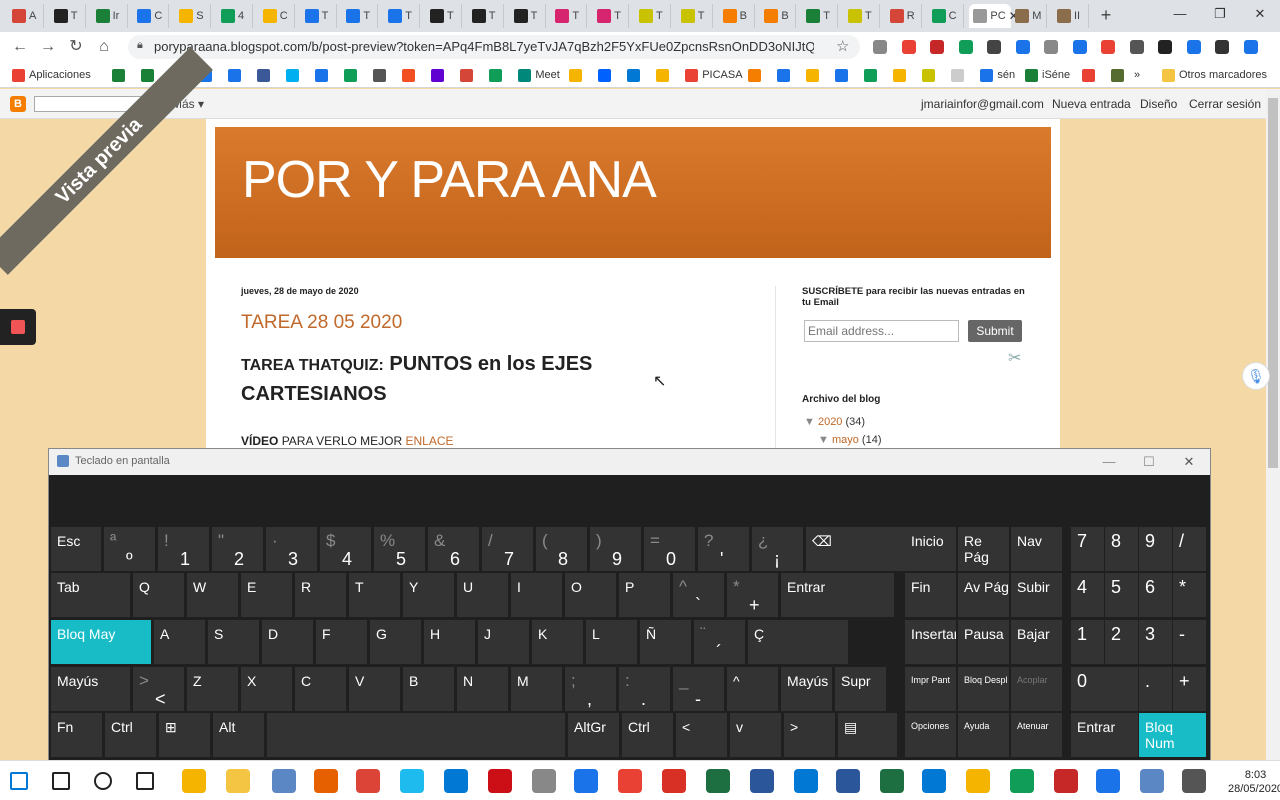  I want to click on task-view-icon, so click(145, 781).